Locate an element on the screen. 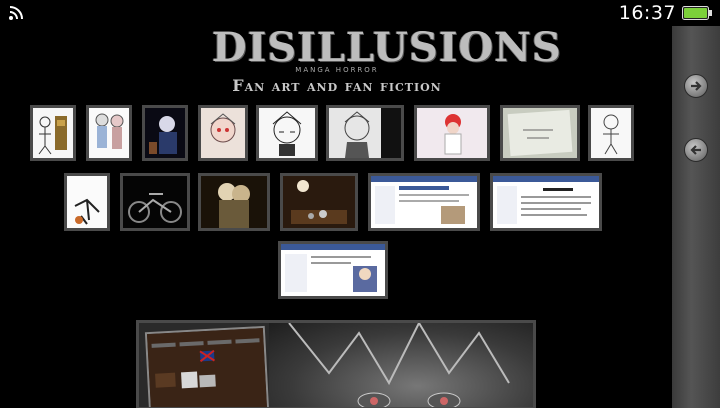  side-rail is located at coordinates (696, 217).